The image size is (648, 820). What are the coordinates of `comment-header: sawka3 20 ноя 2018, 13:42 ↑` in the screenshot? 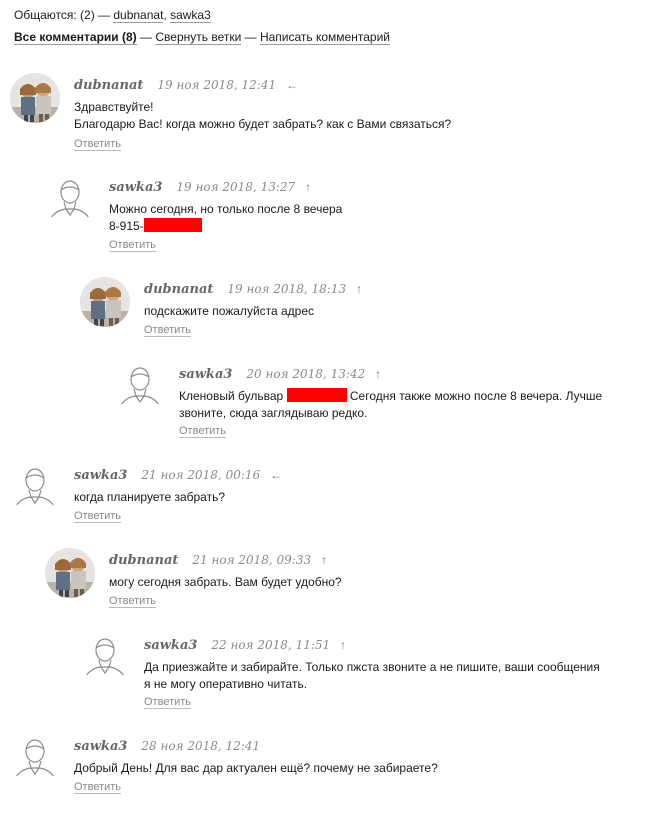 It's located at (280, 374).